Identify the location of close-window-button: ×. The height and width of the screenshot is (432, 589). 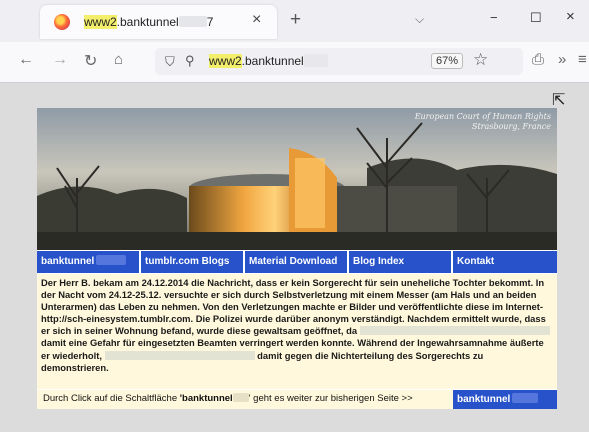
(570, 16).